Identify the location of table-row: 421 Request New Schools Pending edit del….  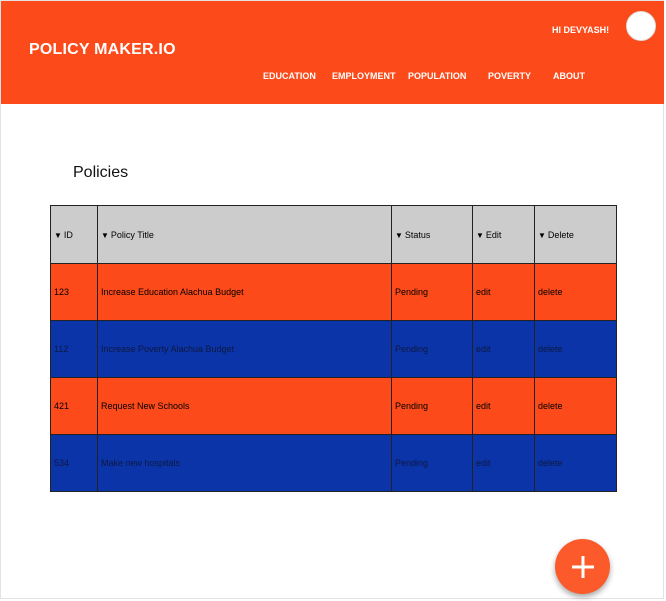
(333, 406).